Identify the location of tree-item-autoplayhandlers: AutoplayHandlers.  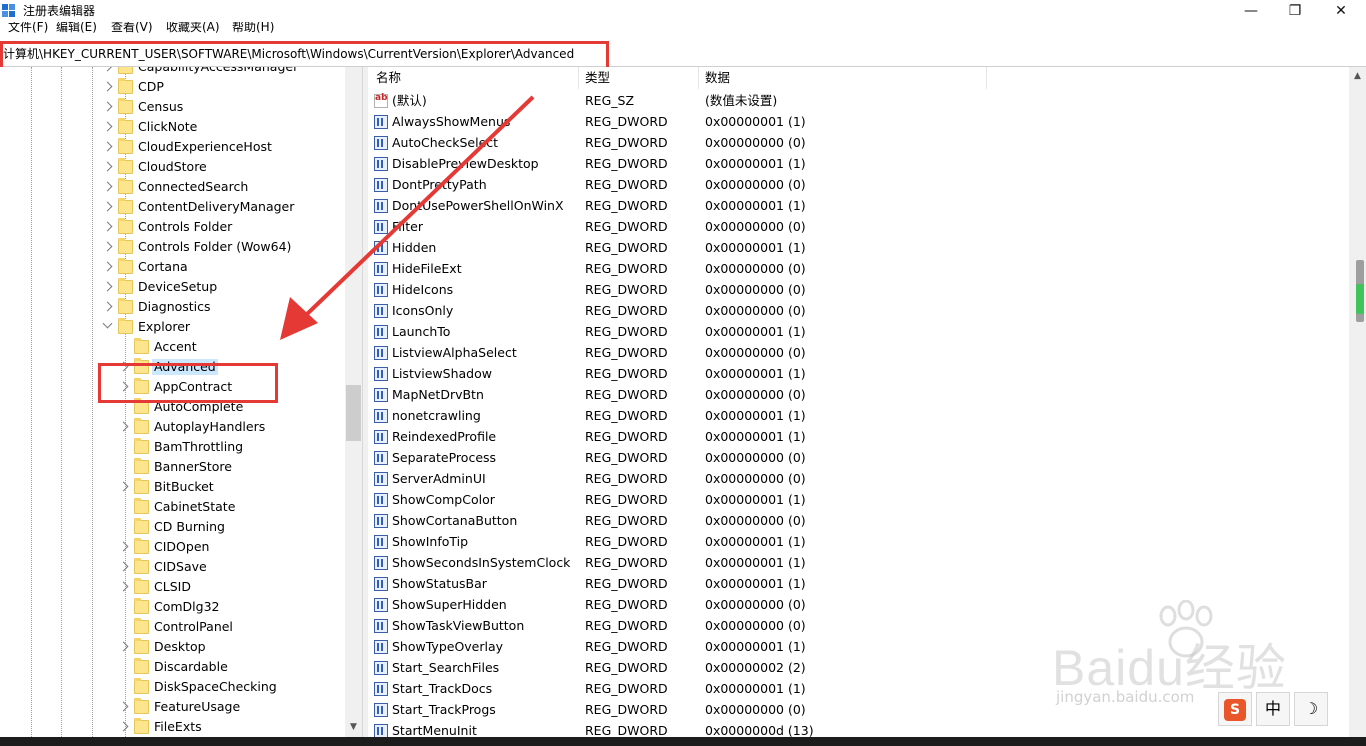
(172, 427).